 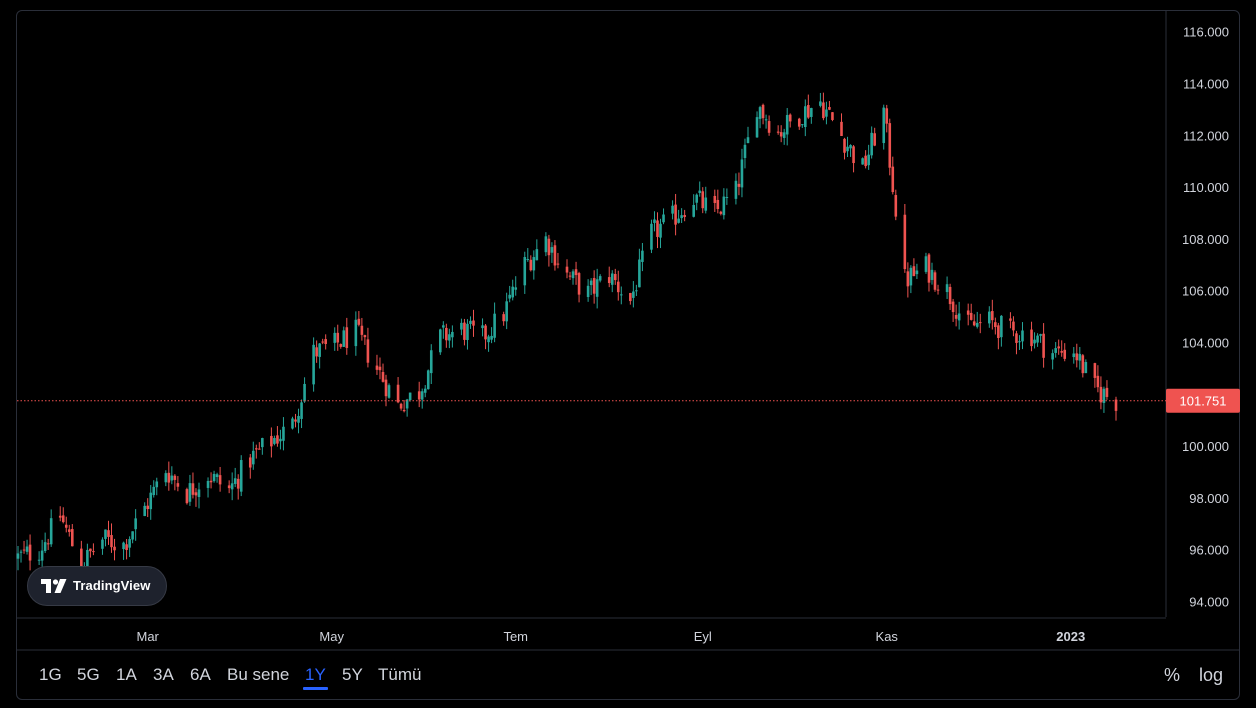 What do you see at coordinates (126, 675) in the screenshot?
I see `range-1a-button: 1A` at bounding box center [126, 675].